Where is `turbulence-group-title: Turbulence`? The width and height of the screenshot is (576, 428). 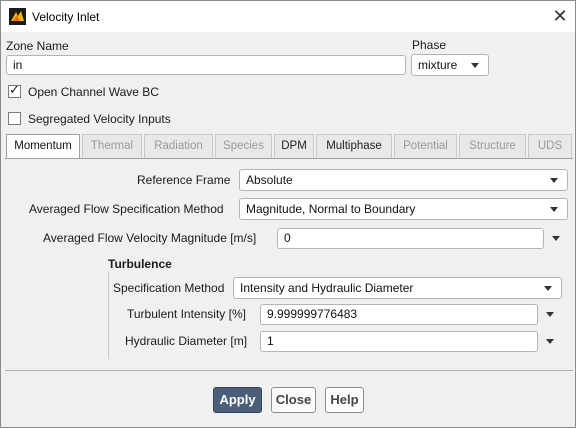 turbulence-group-title: Turbulence is located at coordinates (140, 264).